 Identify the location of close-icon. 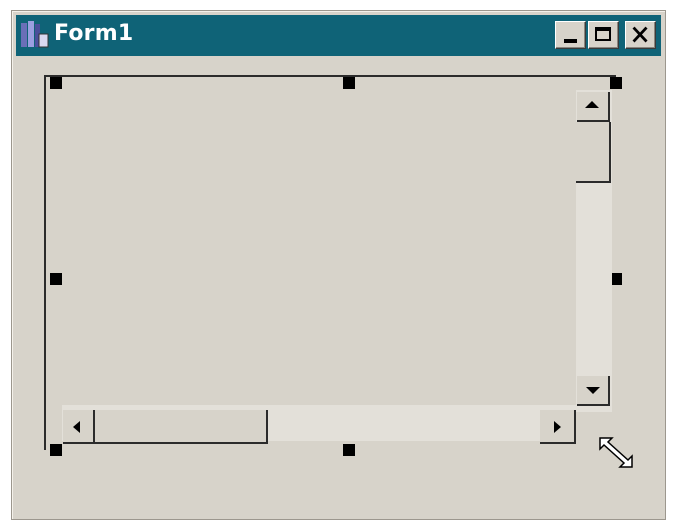
(640, 34).